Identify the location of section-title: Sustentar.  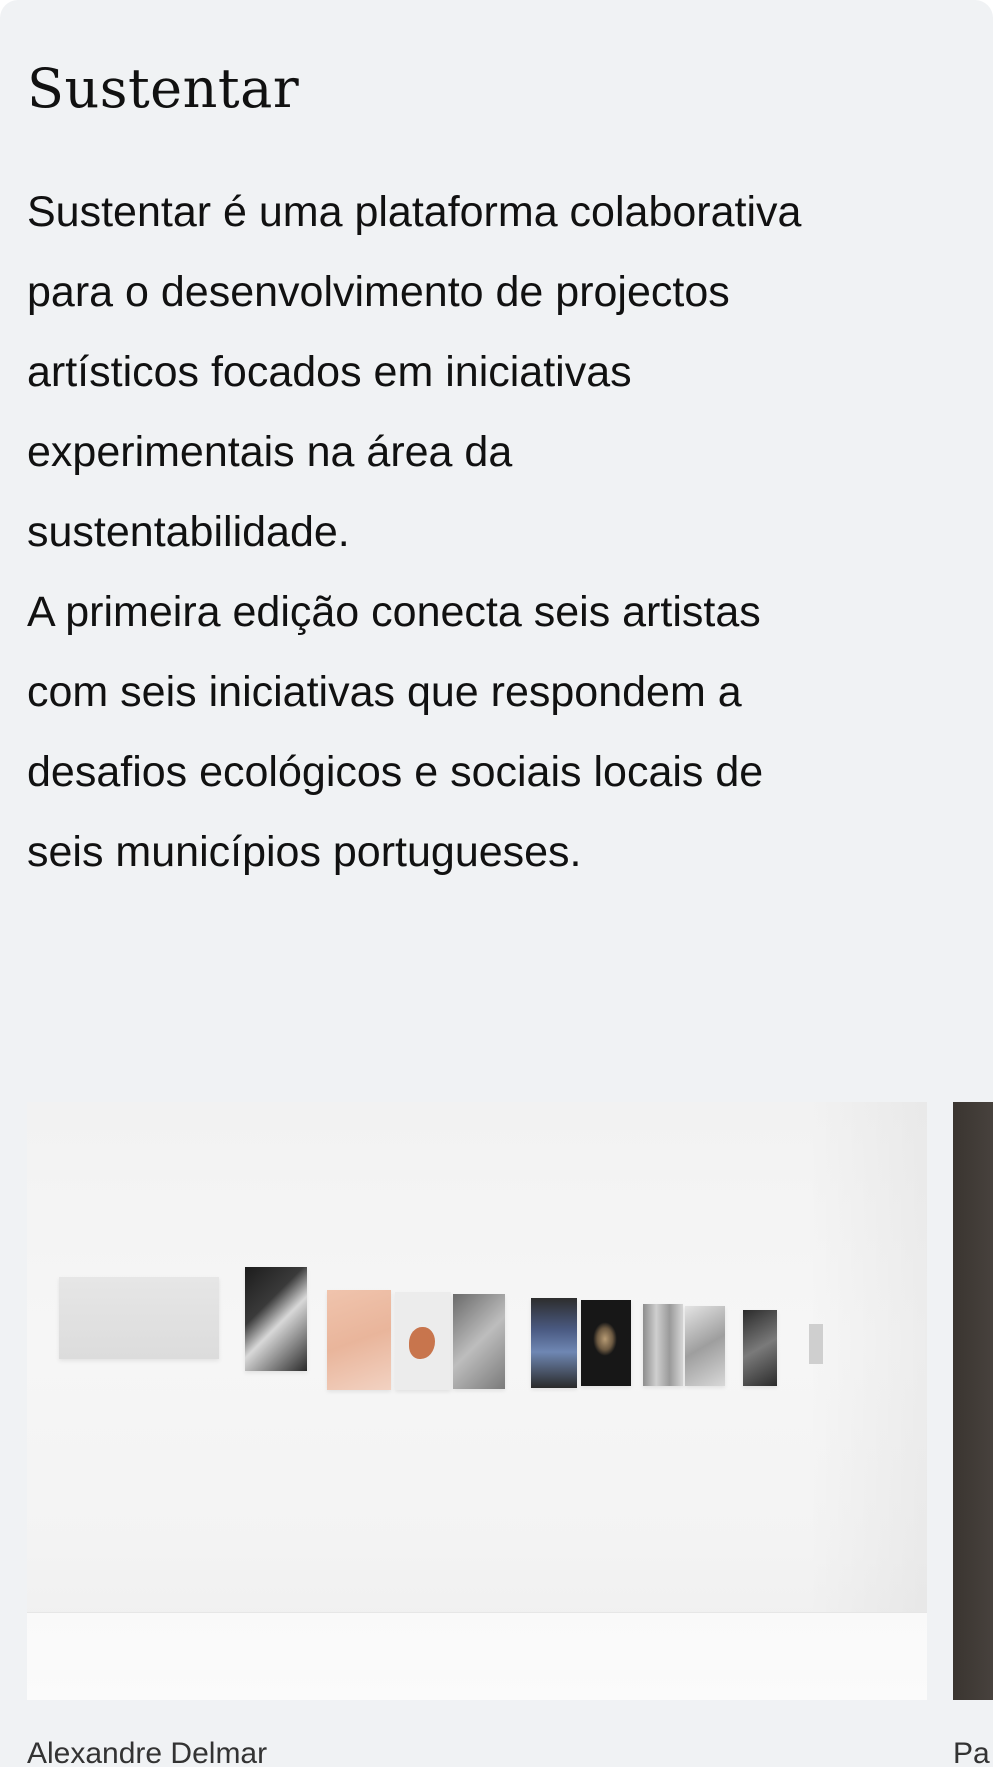
(163, 88).